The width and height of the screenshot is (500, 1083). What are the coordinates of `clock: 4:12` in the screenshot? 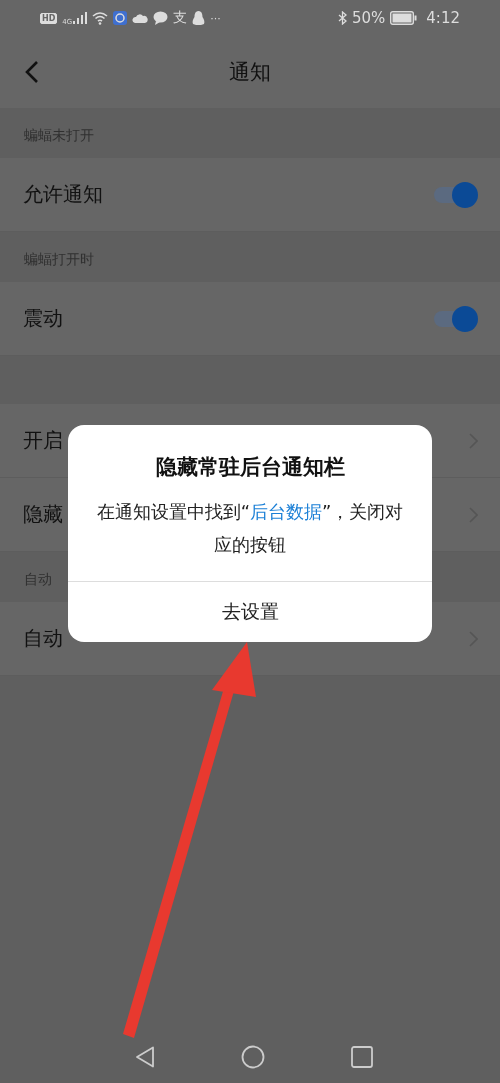 It's located at (443, 18).